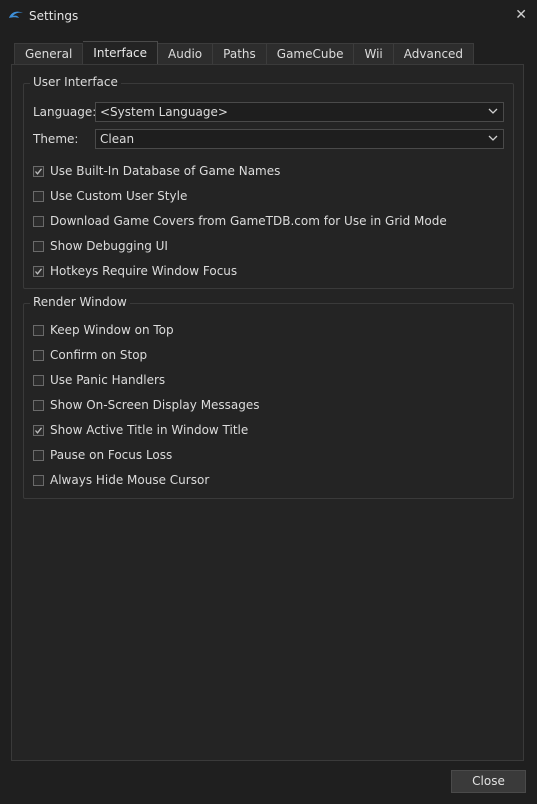  Describe the element at coordinates (112, 330) in the screenshot. I see `keep-window-on-top-label: Keep Window on Top` at that location.